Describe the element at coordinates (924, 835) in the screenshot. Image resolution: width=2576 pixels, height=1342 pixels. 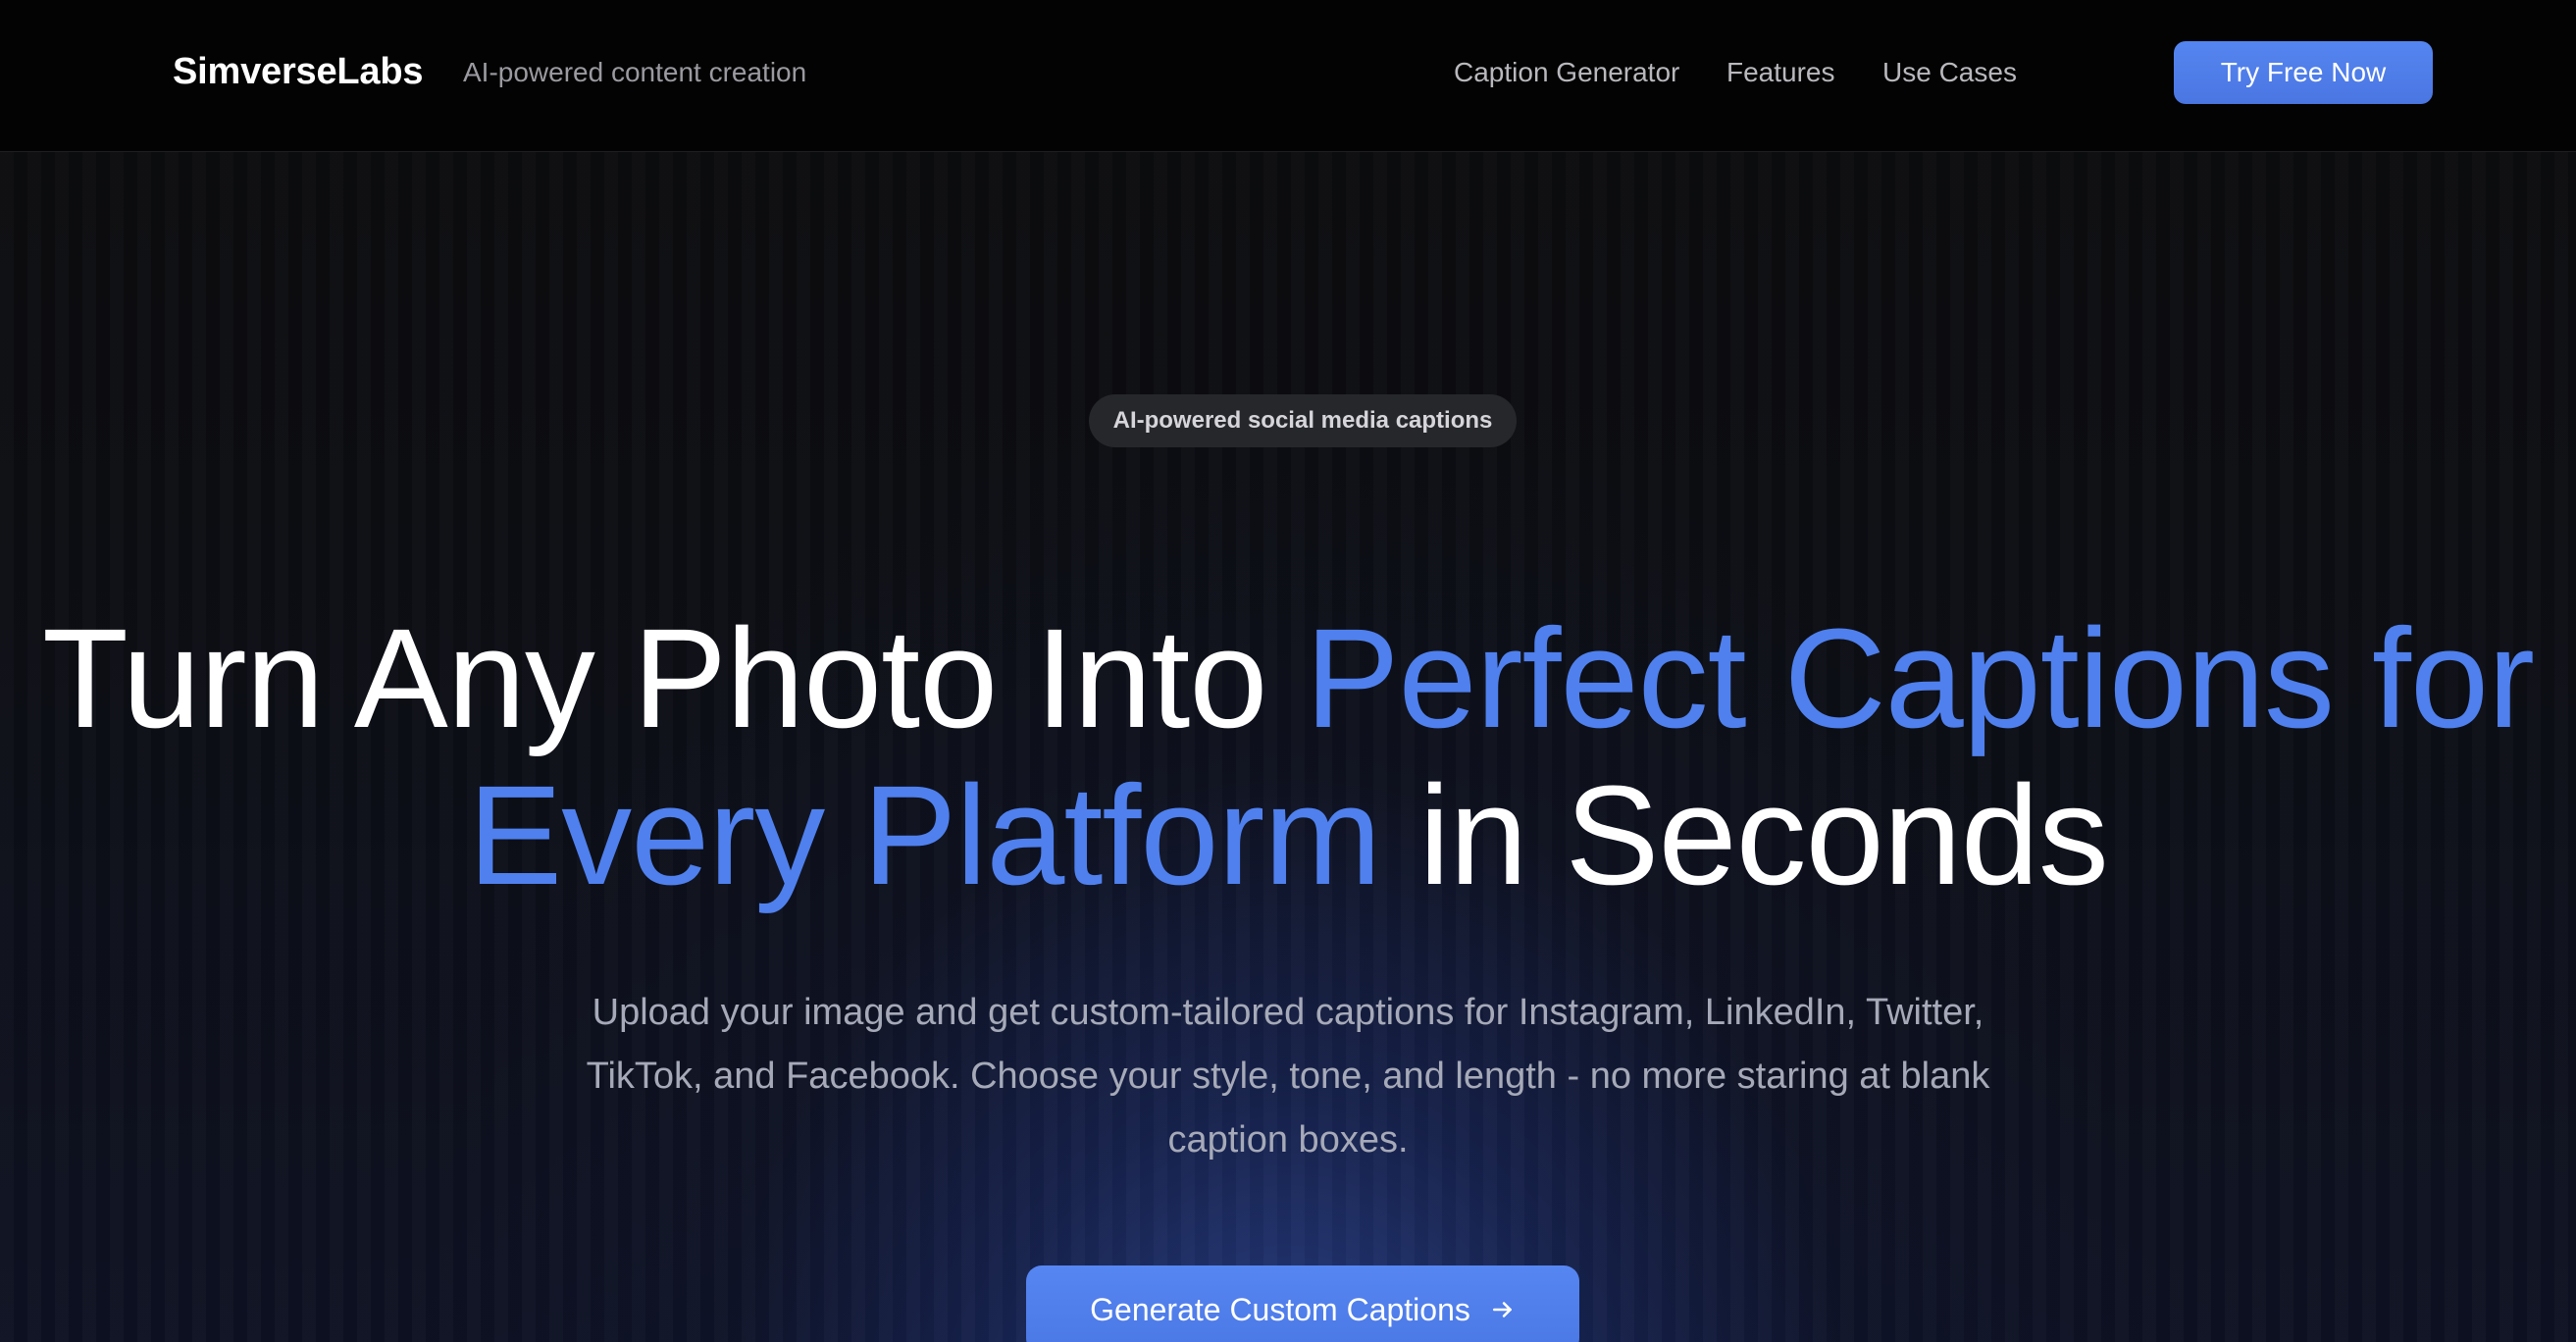
I see `headline-accent-2: Every Platform` at that location.